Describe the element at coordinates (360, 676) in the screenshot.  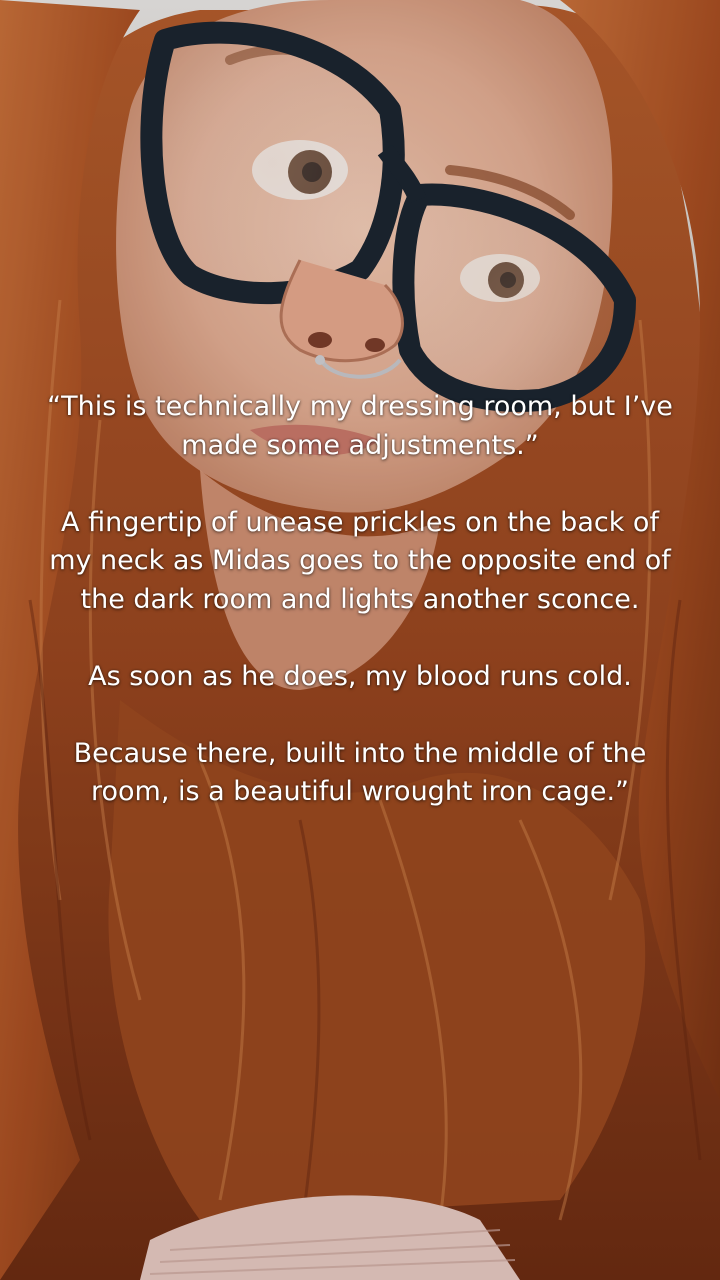
I see `caption-paragraph-3: As soon as he does, my blood runs cold.` at that location.